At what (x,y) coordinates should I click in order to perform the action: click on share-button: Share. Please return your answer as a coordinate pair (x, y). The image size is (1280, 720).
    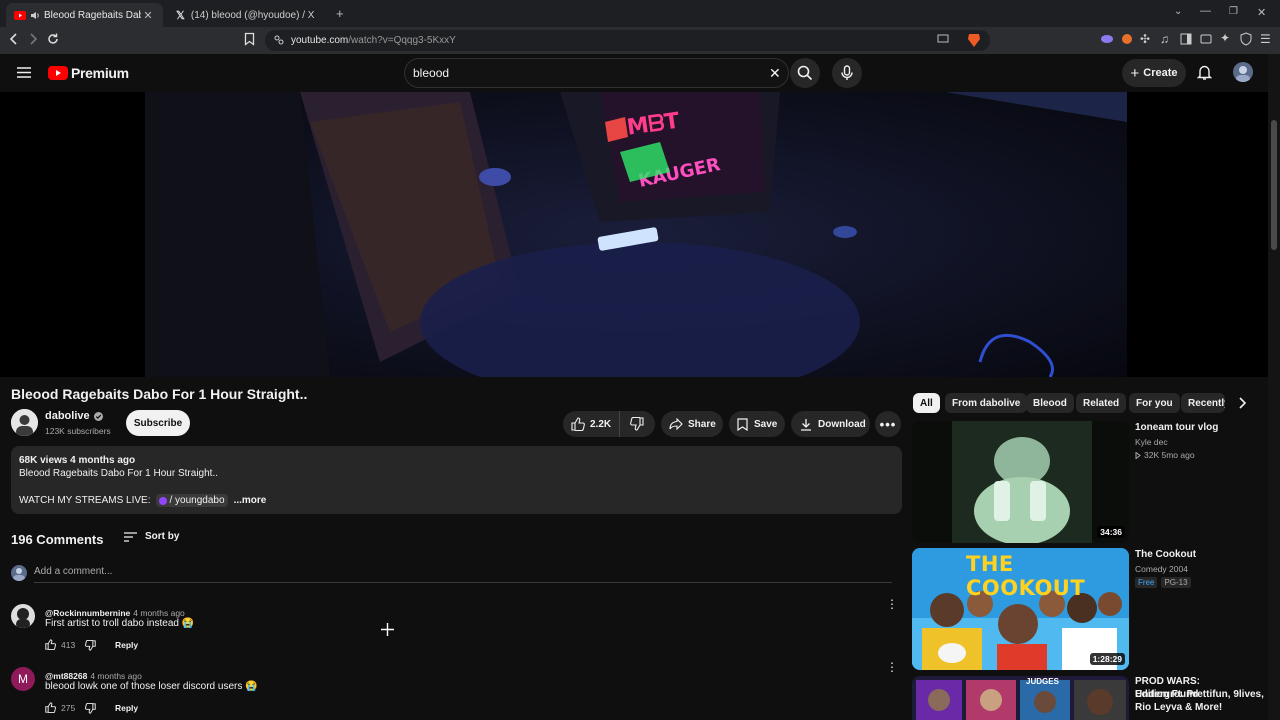
    Looking at the image, I should click on (692, 424).